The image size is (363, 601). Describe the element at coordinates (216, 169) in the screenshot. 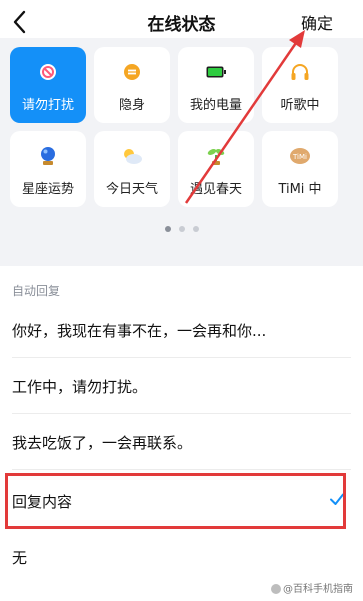

I see `status-tile-spring: 遇见春天` at that location.